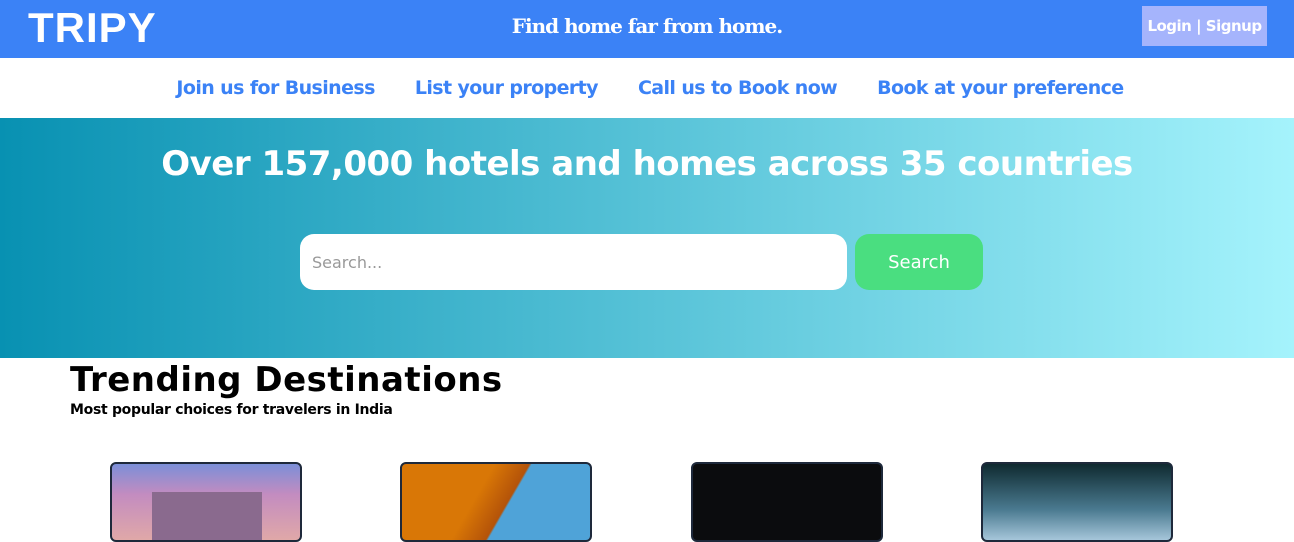 Image resolution: width=1294 pixels, height=542 pixels. Describe the element at coordinates (507, 88) in the screenshot. I see `nav-list-property: List your property` at that location.